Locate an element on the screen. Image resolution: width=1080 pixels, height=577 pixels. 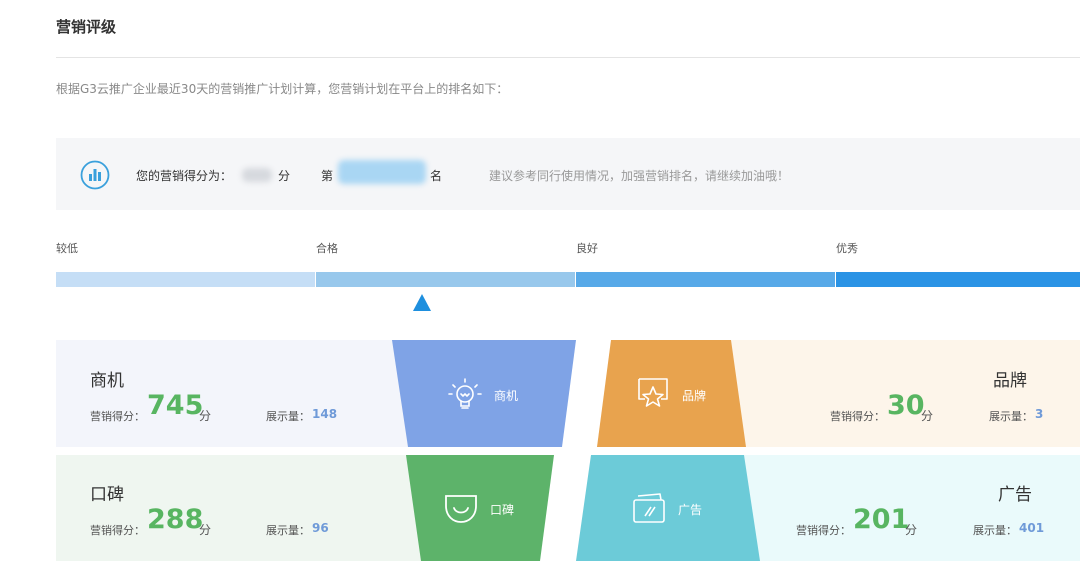
ads-impressions-value: 401 is located at coordinates (1032, 528).